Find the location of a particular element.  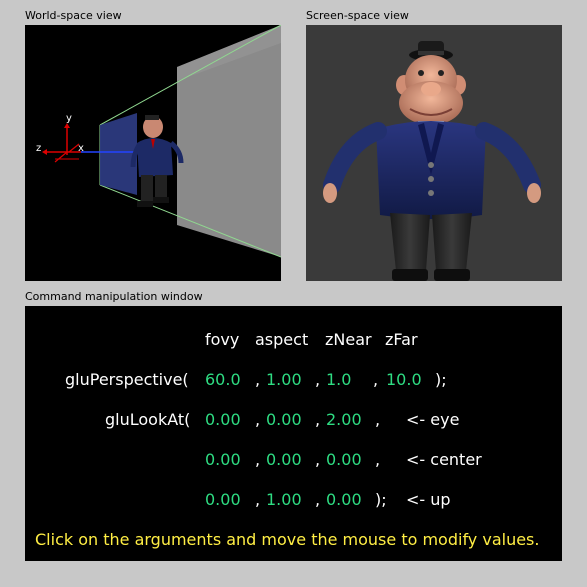

aspect-value: 1.00 is located at coordinates (284, 380).